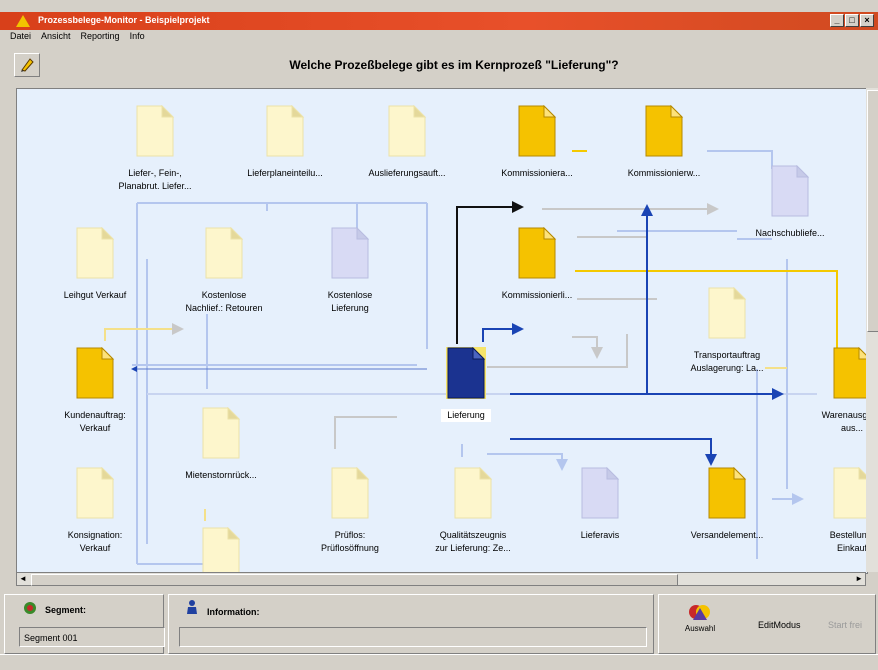 Image resolution: width=878 pixels, height=670 pixels. What do you see at coordinates (411, 624) in the screenshot?
I see `information-panel: Information:` at bounding box center [411, 624].